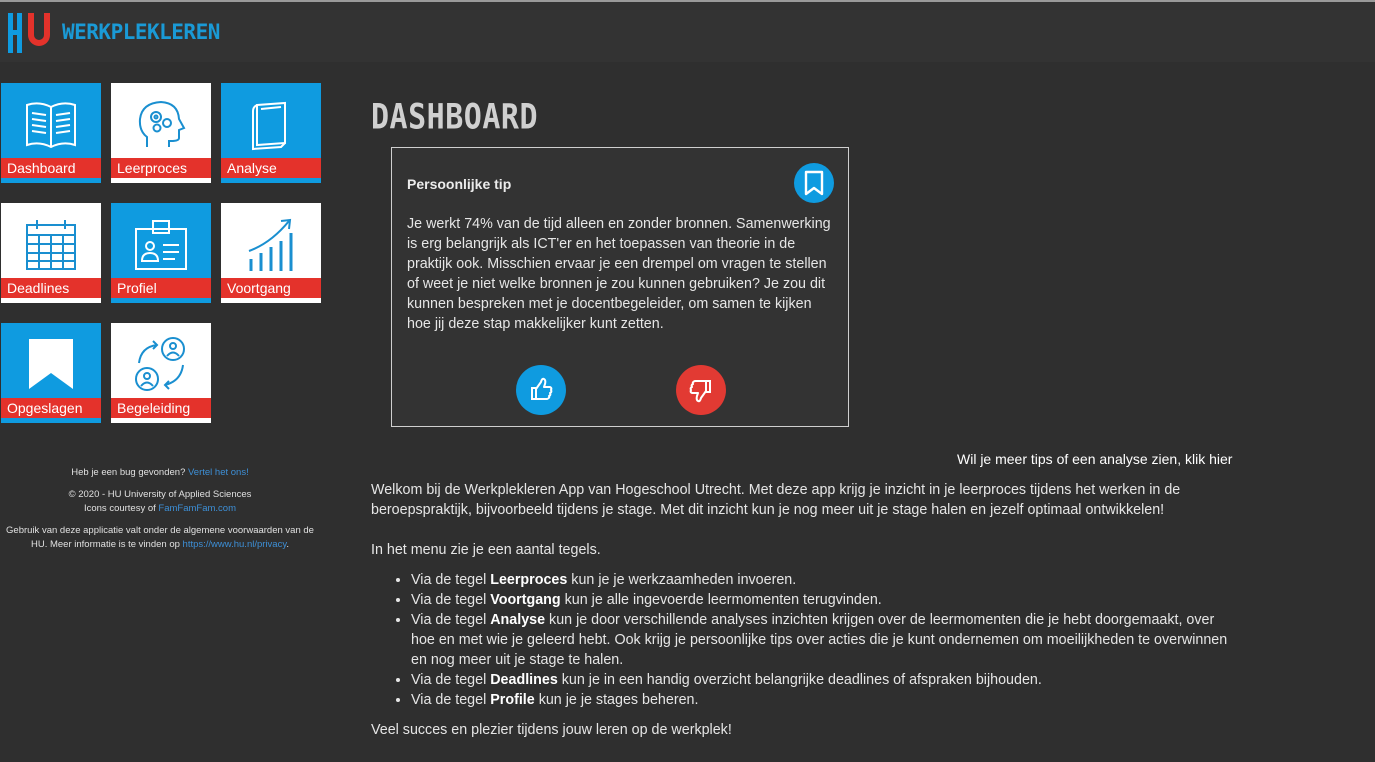 The image size is (1375, 762). Describe the element at coordinates (119, 508) in the screenshot. I see `icons-credit-text: Icons courtesy of` at that location.